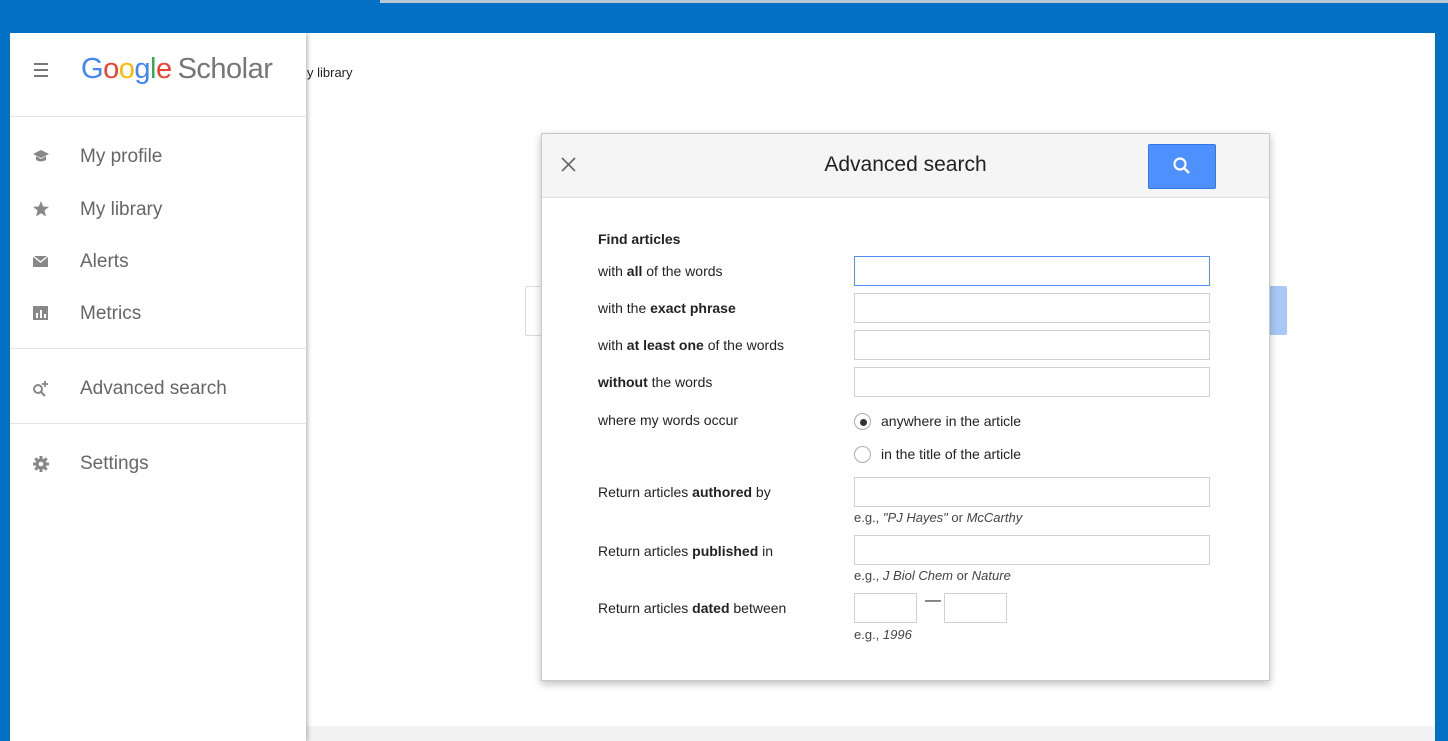  I want to click on all-words-label: with all of the words, so click(660, 271).